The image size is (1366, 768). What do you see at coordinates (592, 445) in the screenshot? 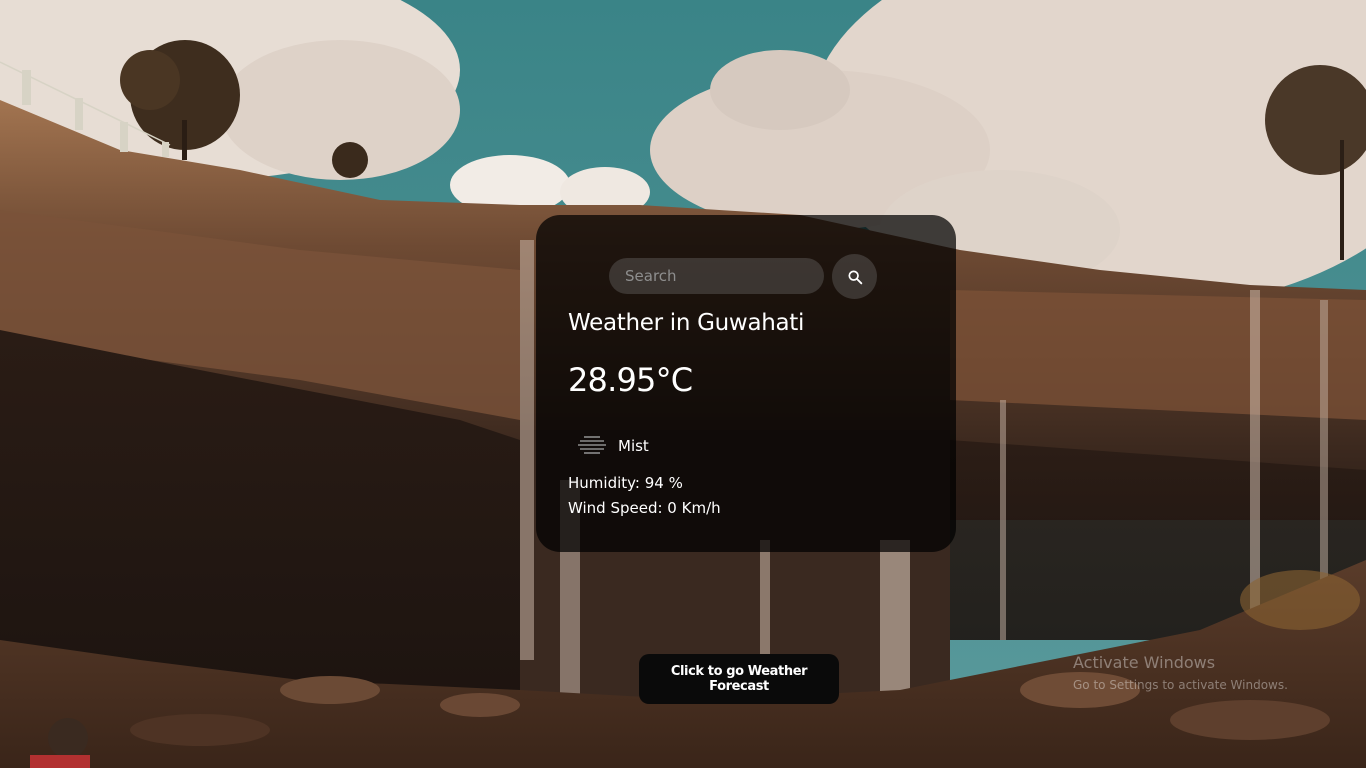
I see `mist-icon` at bounding box center [592, 445].